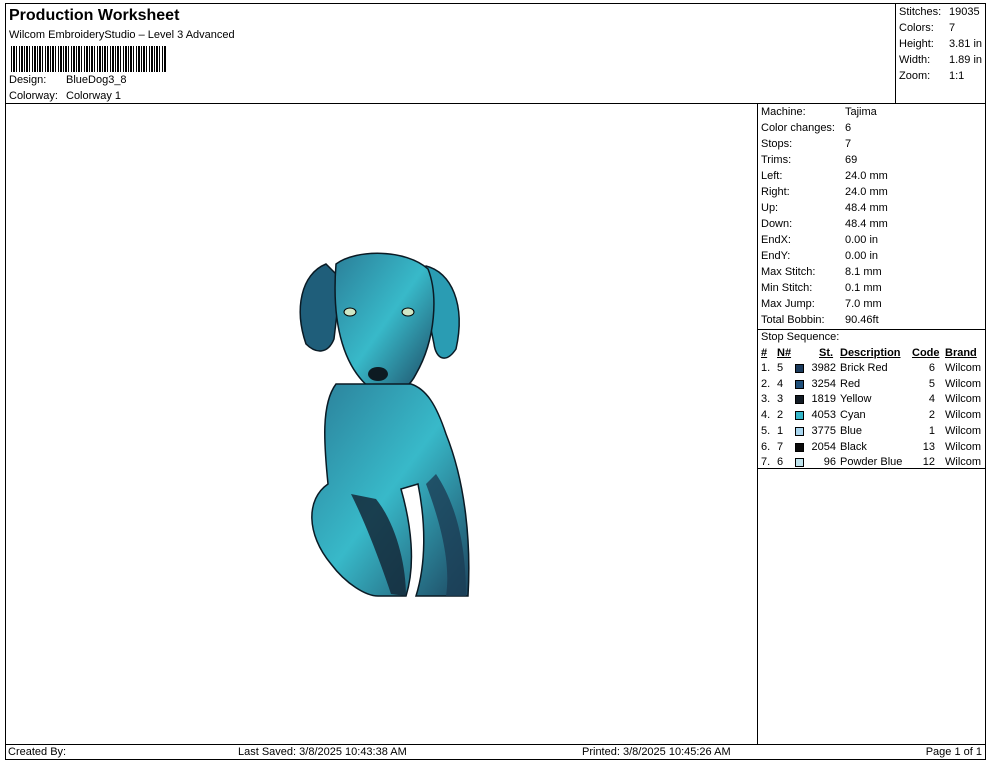 The width and height of the screenshot is (990, 762). Describe the element at coordinates (783, 112) in the screenshot. I see `machine-label: Machine:` at that location.